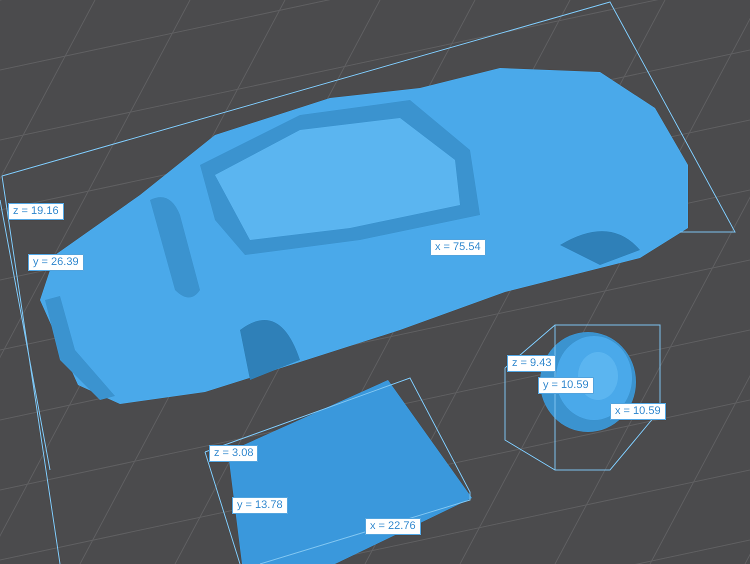  Describe the element at coordinates (531, 363) in the screenshot. I see `dimension-label: z = 9.43` at that location.